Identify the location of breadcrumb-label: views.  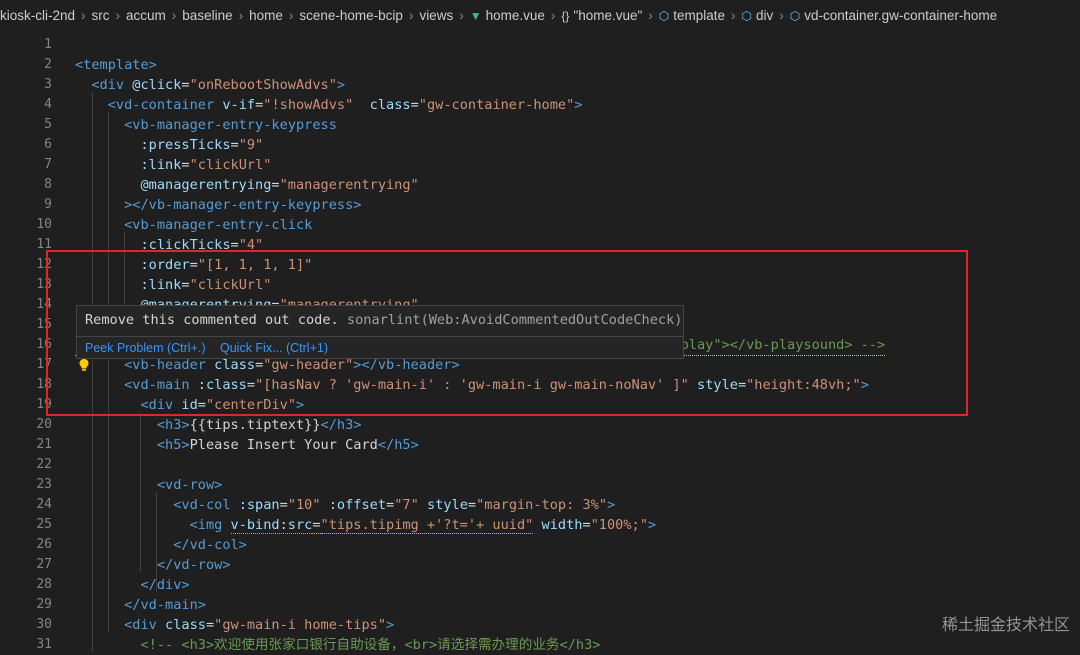
(436, 15).